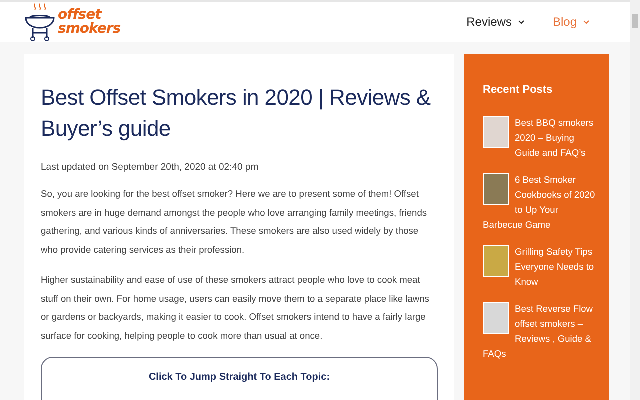 The image size is (640, 400). What do you see at coordinates (150, 167) in the screenshot?
I see `updated-date: Last updated on September 20th, 2020 at 02:40 pm` at bounding box center [150, 167].